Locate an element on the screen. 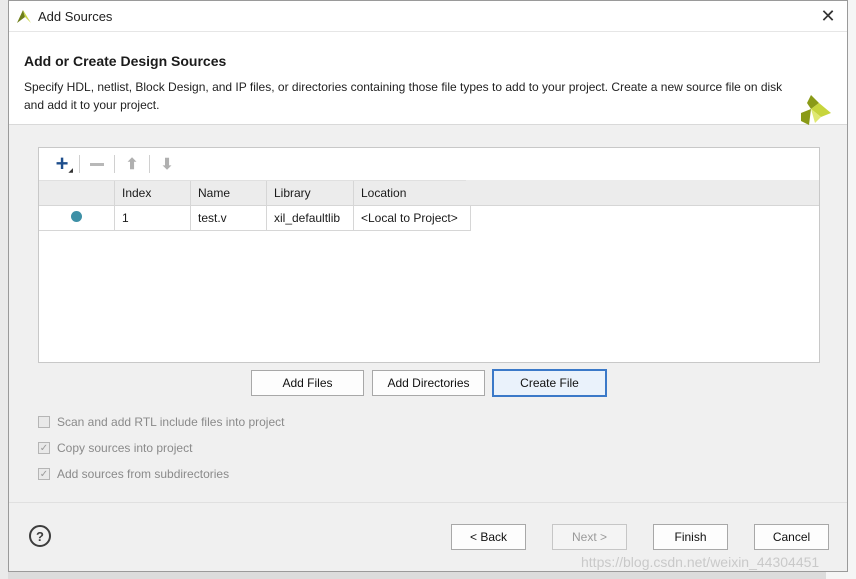 This screenshot has height=579, width=856. copy-sources-label: Copy sources into project is located at coordinates (125, 448).